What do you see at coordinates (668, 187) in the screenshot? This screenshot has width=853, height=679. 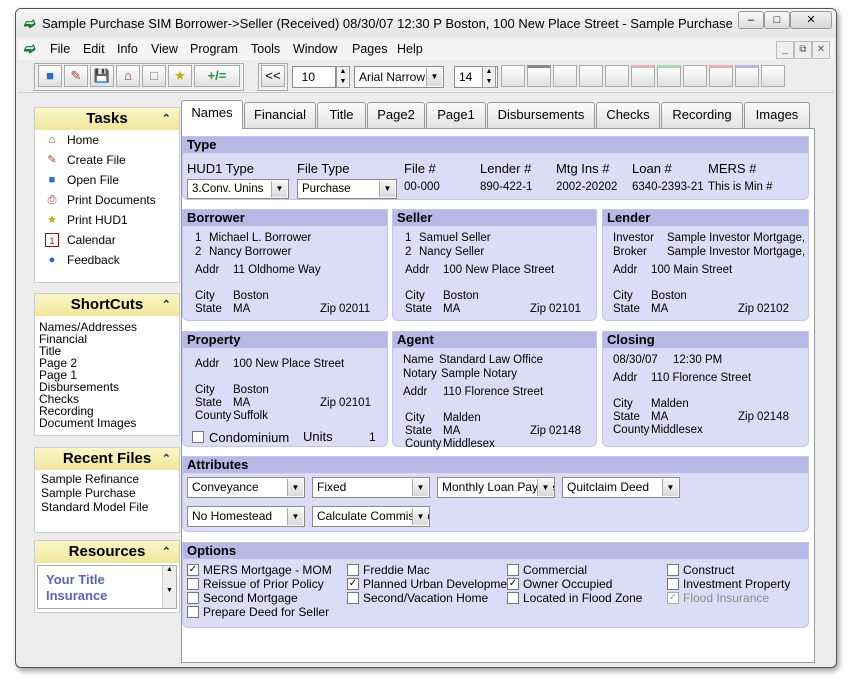 I see `loan-number-value: 6340-2393-21` at bounding box center [668, 187].